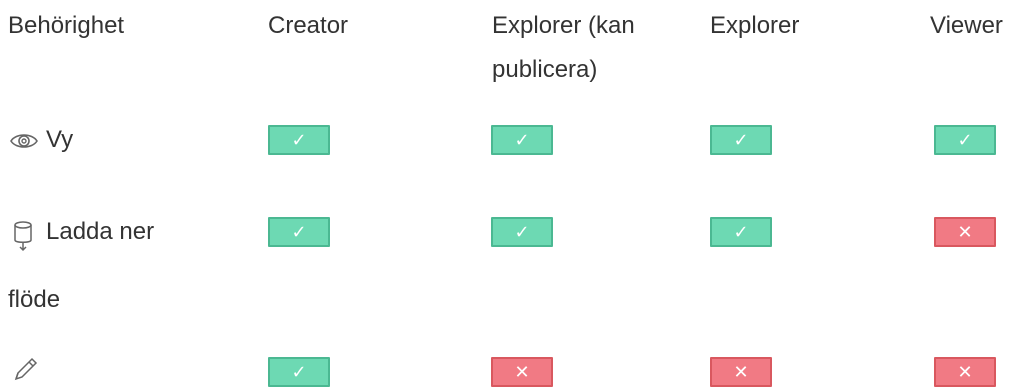  Describe the element at coordinates (60, 139) in the screenshot. I see `row-label-view-text: Vy` at that location.